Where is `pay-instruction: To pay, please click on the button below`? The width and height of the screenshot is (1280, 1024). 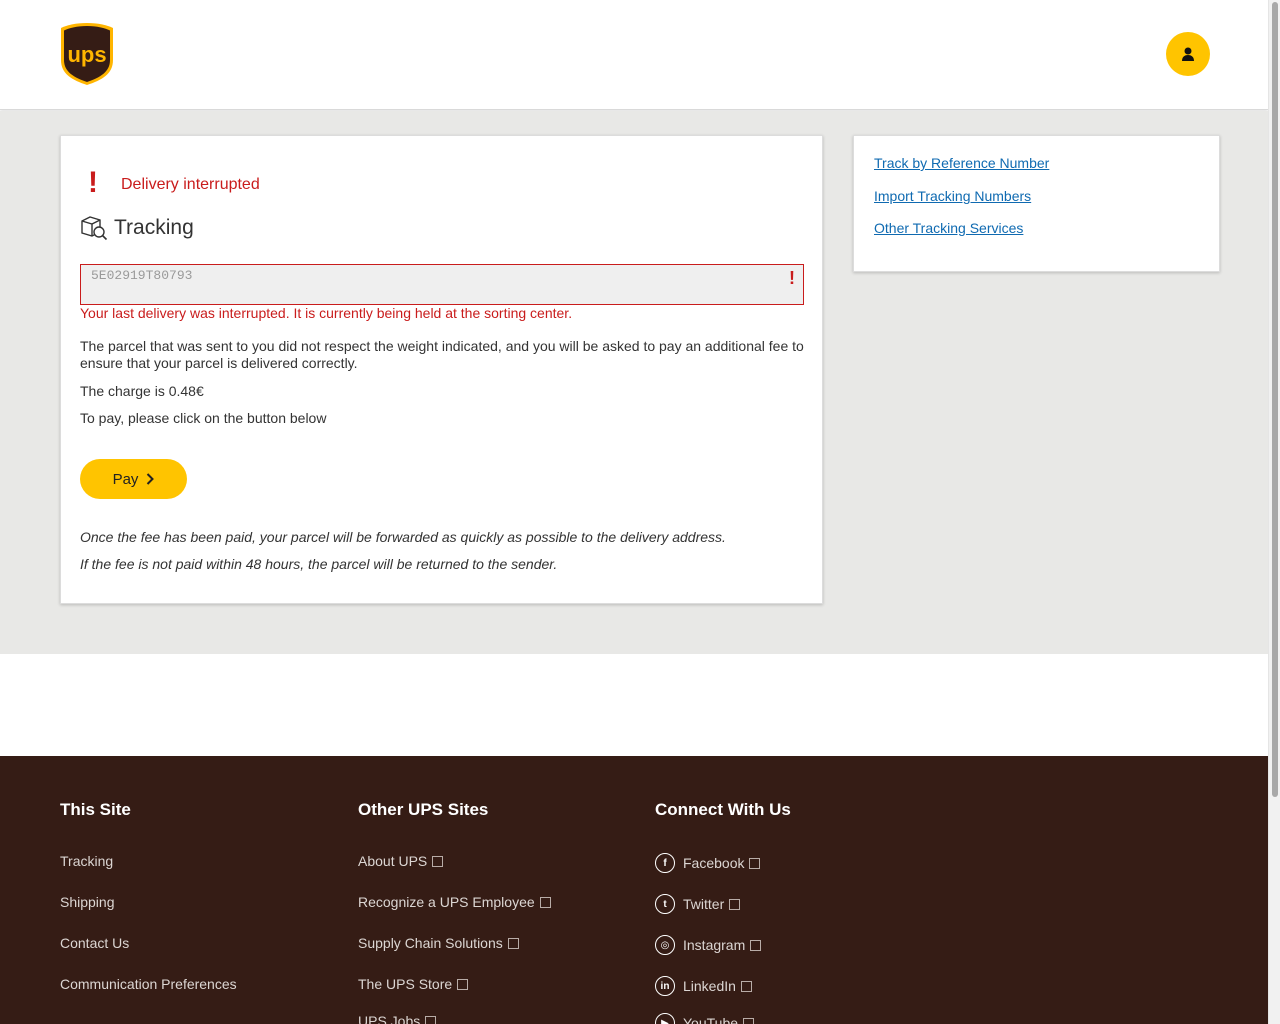 pay-instruction: To pay, please click on the button below is located at coordinates (203, 418).